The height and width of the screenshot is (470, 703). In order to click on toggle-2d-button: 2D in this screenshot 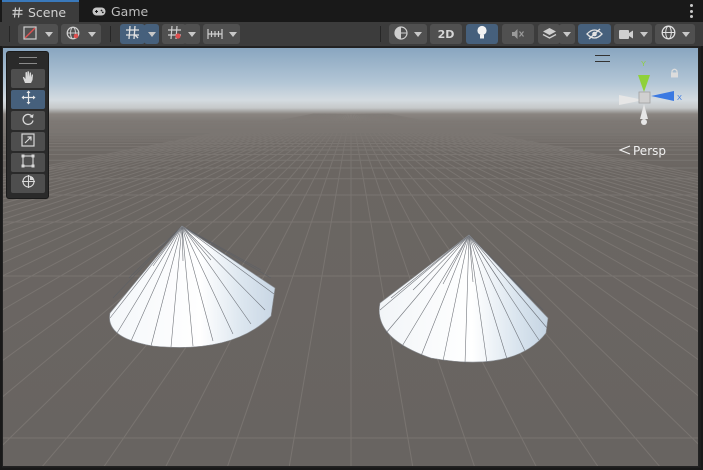, I will do `click(446, 34)`.